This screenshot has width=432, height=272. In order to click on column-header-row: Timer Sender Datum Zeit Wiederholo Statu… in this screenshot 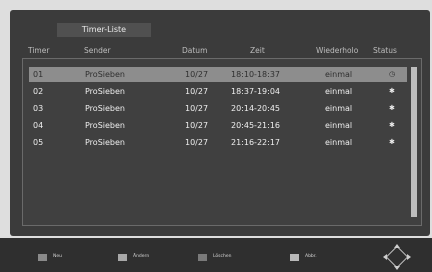, I will do `click(220, 50)`.